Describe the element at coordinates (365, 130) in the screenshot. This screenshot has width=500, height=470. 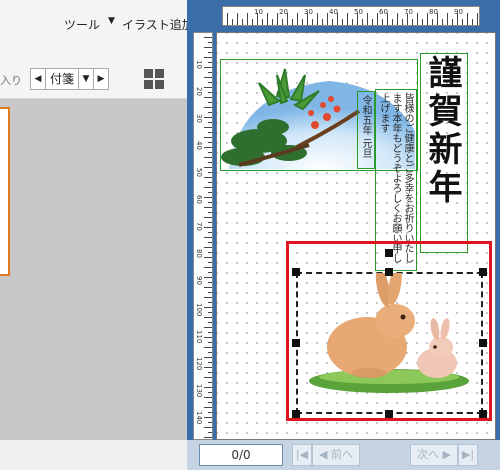
I see `date-text: 令和五年 元旦` at that location.